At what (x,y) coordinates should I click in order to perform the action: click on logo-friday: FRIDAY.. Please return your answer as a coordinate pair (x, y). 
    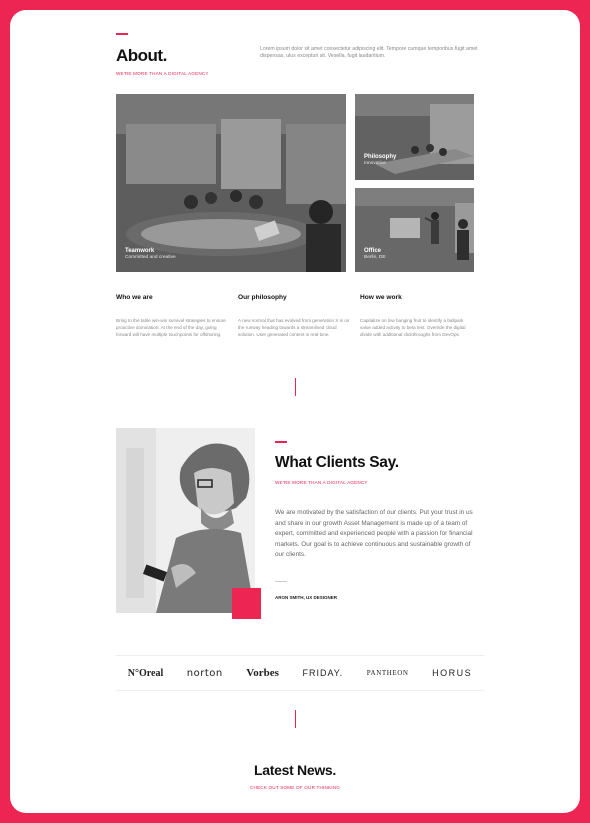
    Looking at the image, I should click on (322, 673).